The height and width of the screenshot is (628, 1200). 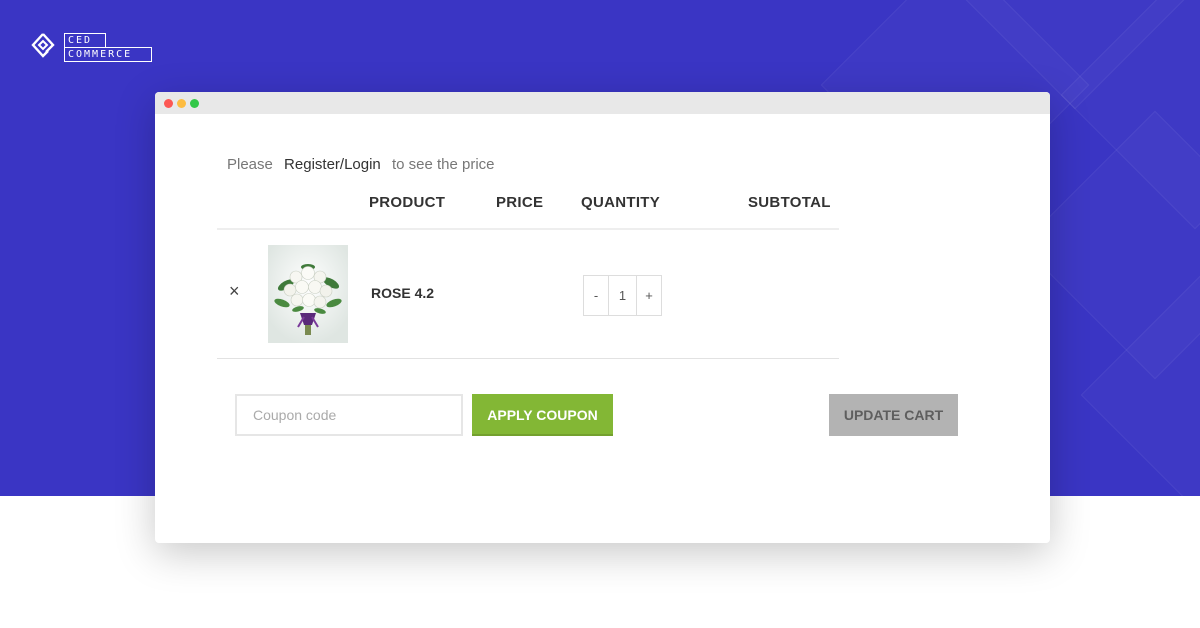 I want to click on cart-item-row: × ROSE 4.2 - 1 +, so click(x=528, y=294).